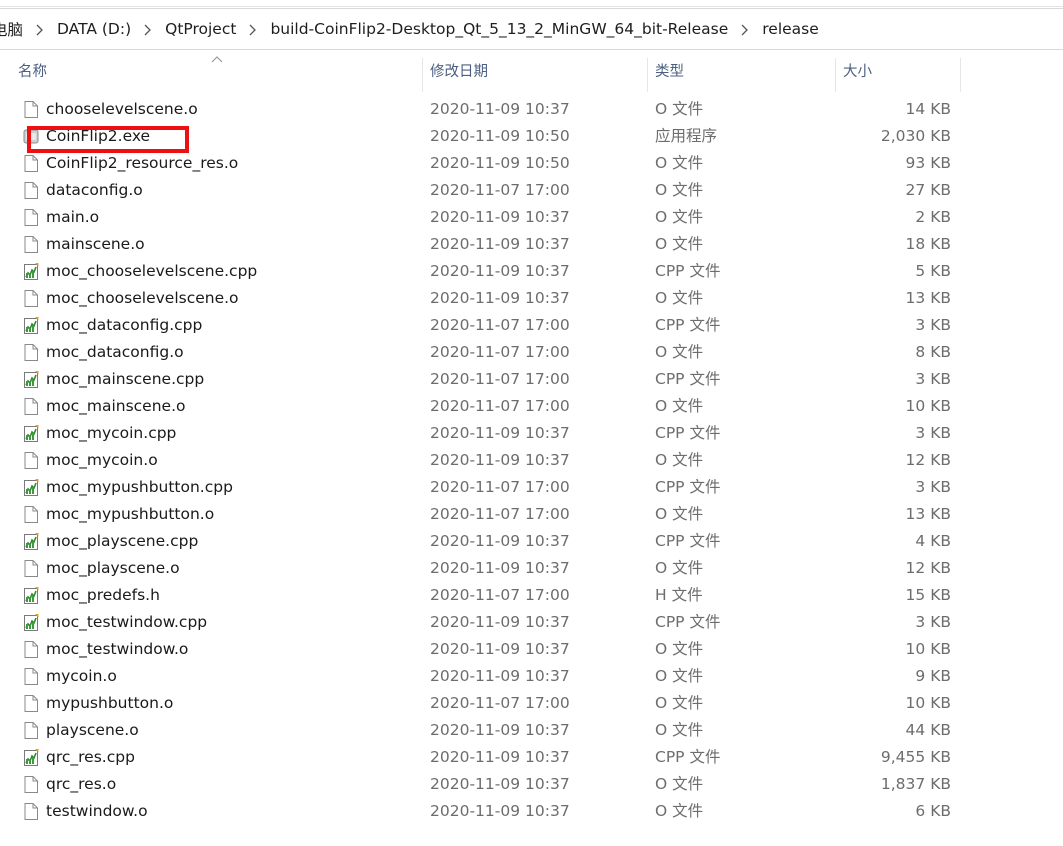  I want to click on file-name: moc_mypushbutton.o, so click(130, 514).